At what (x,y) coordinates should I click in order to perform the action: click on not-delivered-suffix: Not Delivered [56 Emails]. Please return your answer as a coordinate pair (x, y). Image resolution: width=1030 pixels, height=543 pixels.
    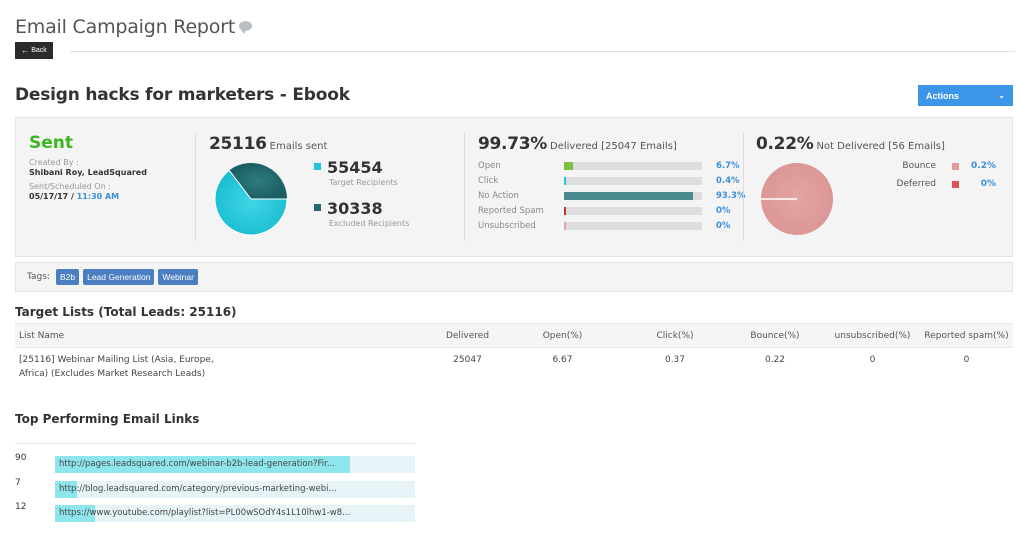
    Looking at the image, I should click on (880, 146).